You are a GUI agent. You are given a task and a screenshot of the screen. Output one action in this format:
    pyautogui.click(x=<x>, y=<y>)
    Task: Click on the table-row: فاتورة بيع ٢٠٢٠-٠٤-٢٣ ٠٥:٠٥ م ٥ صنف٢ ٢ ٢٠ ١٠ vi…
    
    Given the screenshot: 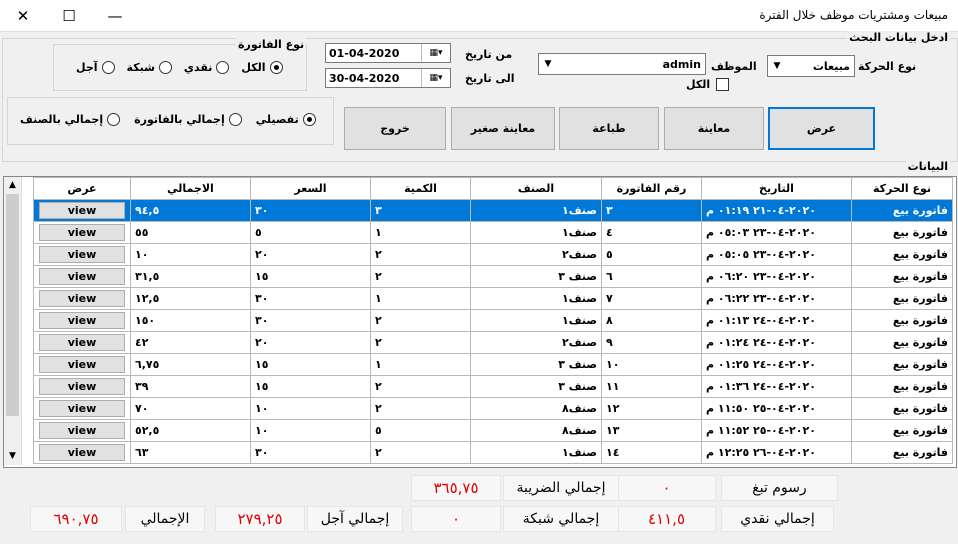 What is the action you would take?
    pyautogui.click(x=493, y=254)
    